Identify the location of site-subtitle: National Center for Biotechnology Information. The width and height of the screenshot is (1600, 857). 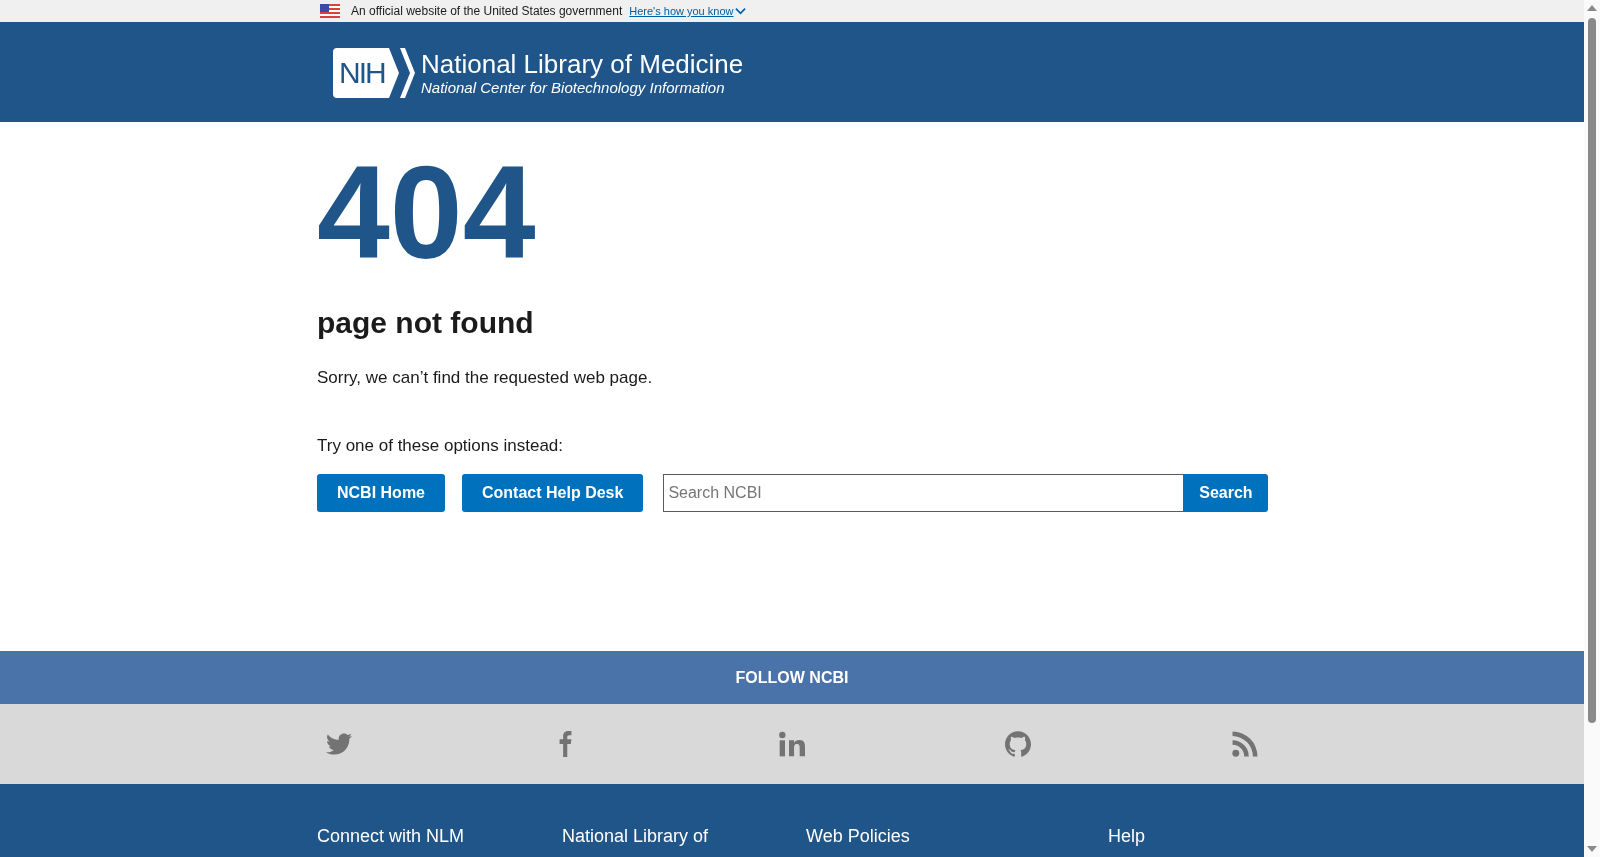
(573, 88).